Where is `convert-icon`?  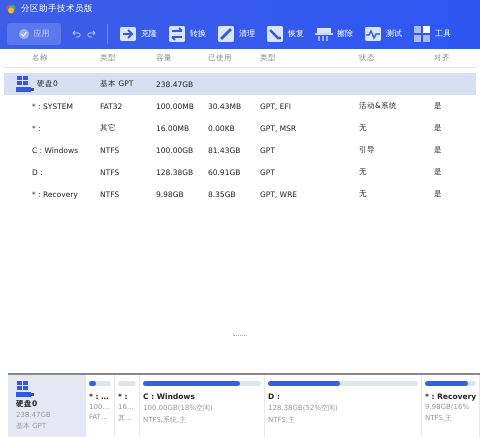
convert-icon is located at coordinates (177, 33).